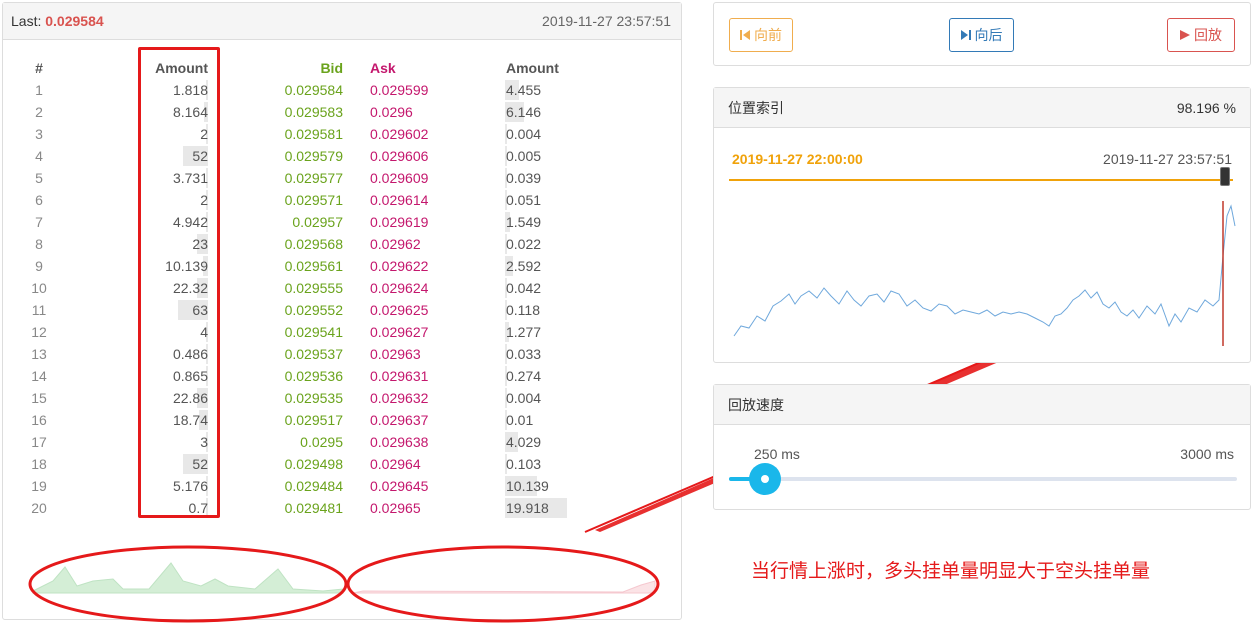 This screenshot has width=1253, height=623. Describe the element at coordinates (1224, 176) in the screenshot. I see `position-handle` at that location.